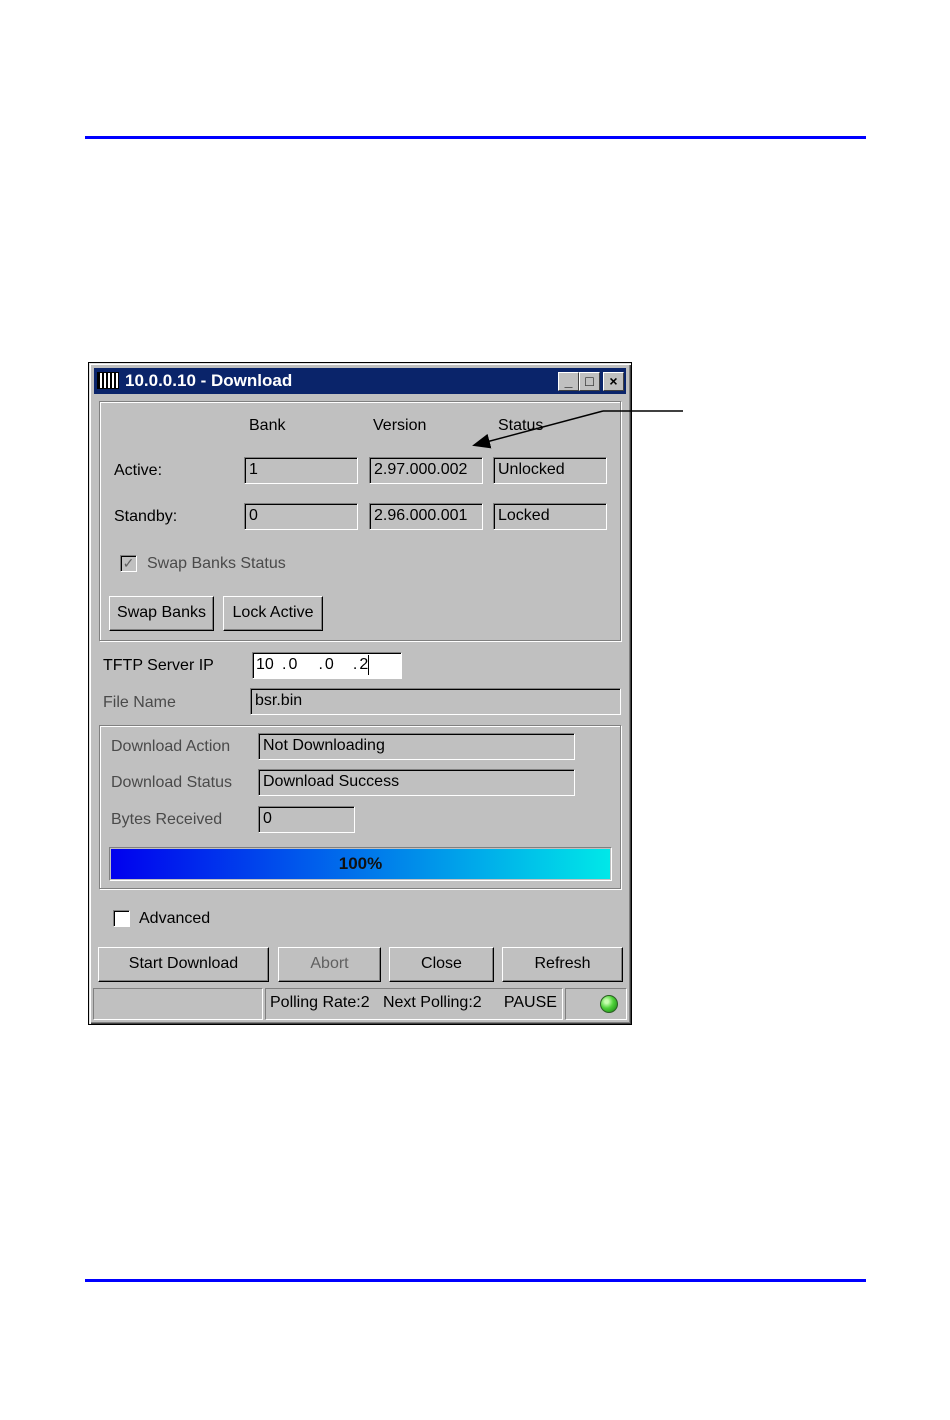 Image resolution: width=950 pixels, height=1420 pixels. I want to click on header-rule, so click(475, 137).